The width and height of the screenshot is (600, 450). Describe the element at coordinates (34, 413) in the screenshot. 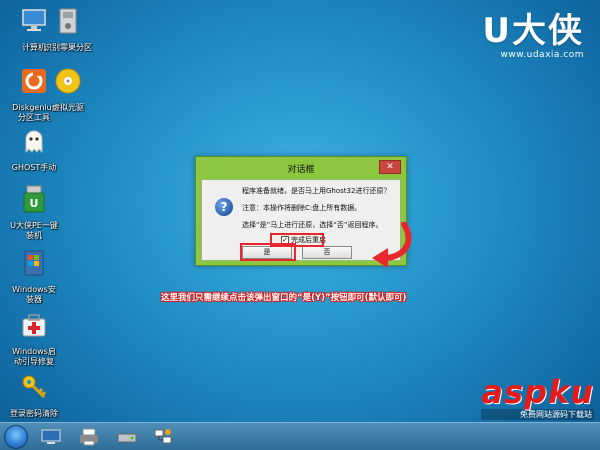

I see `desktop-icon-label: 登录密码清除` at that location.